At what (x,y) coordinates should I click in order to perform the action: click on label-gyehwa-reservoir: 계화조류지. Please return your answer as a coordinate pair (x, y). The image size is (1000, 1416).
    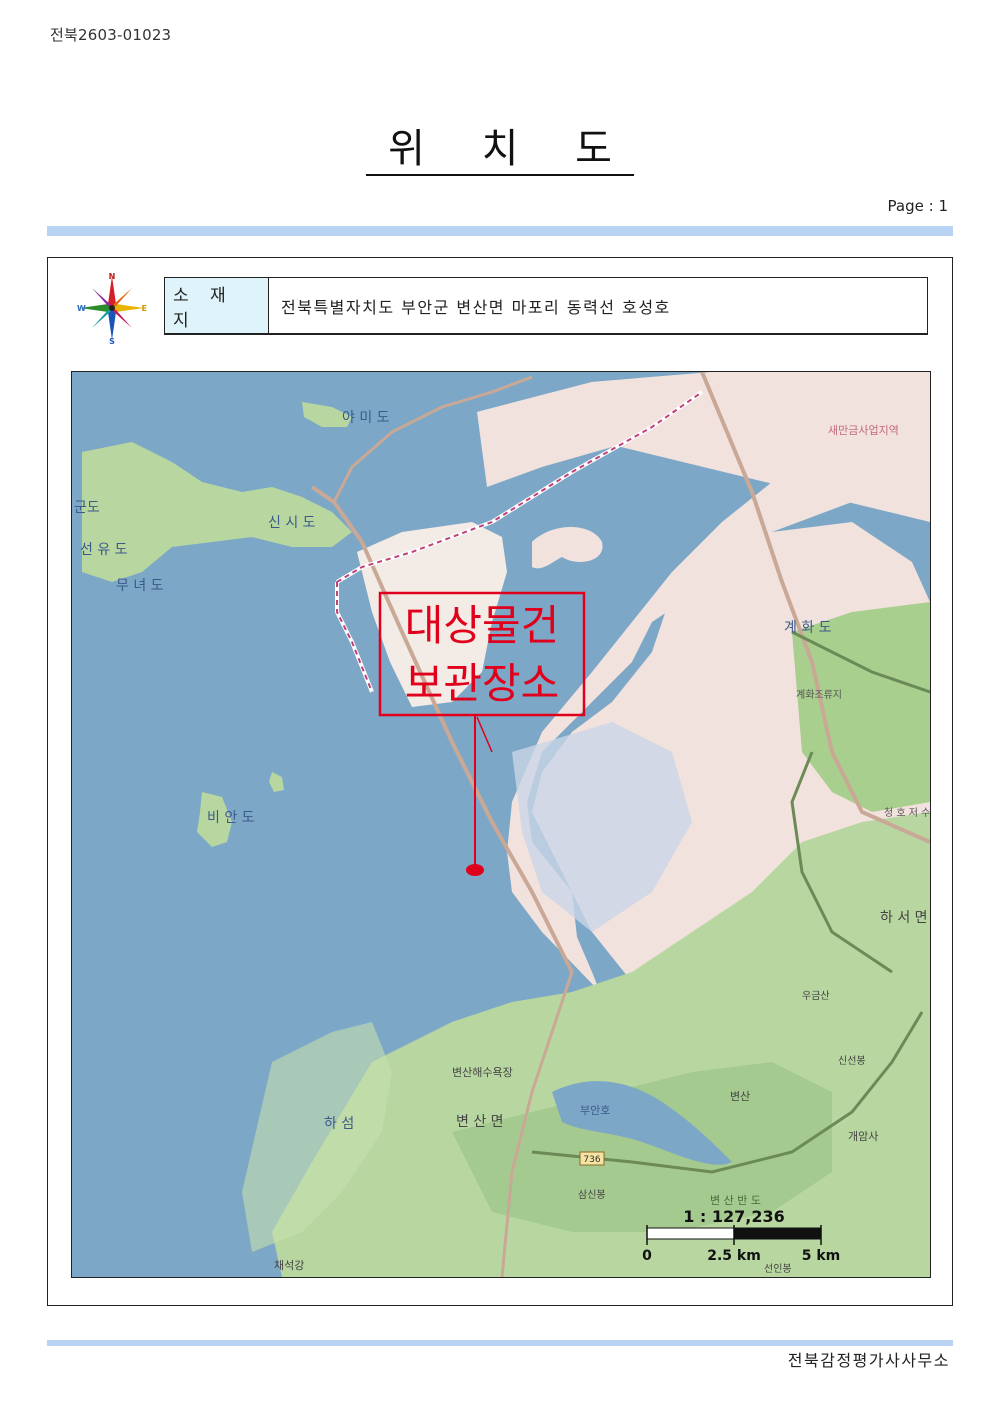
    Looking at the image, I should click on (819, 695).